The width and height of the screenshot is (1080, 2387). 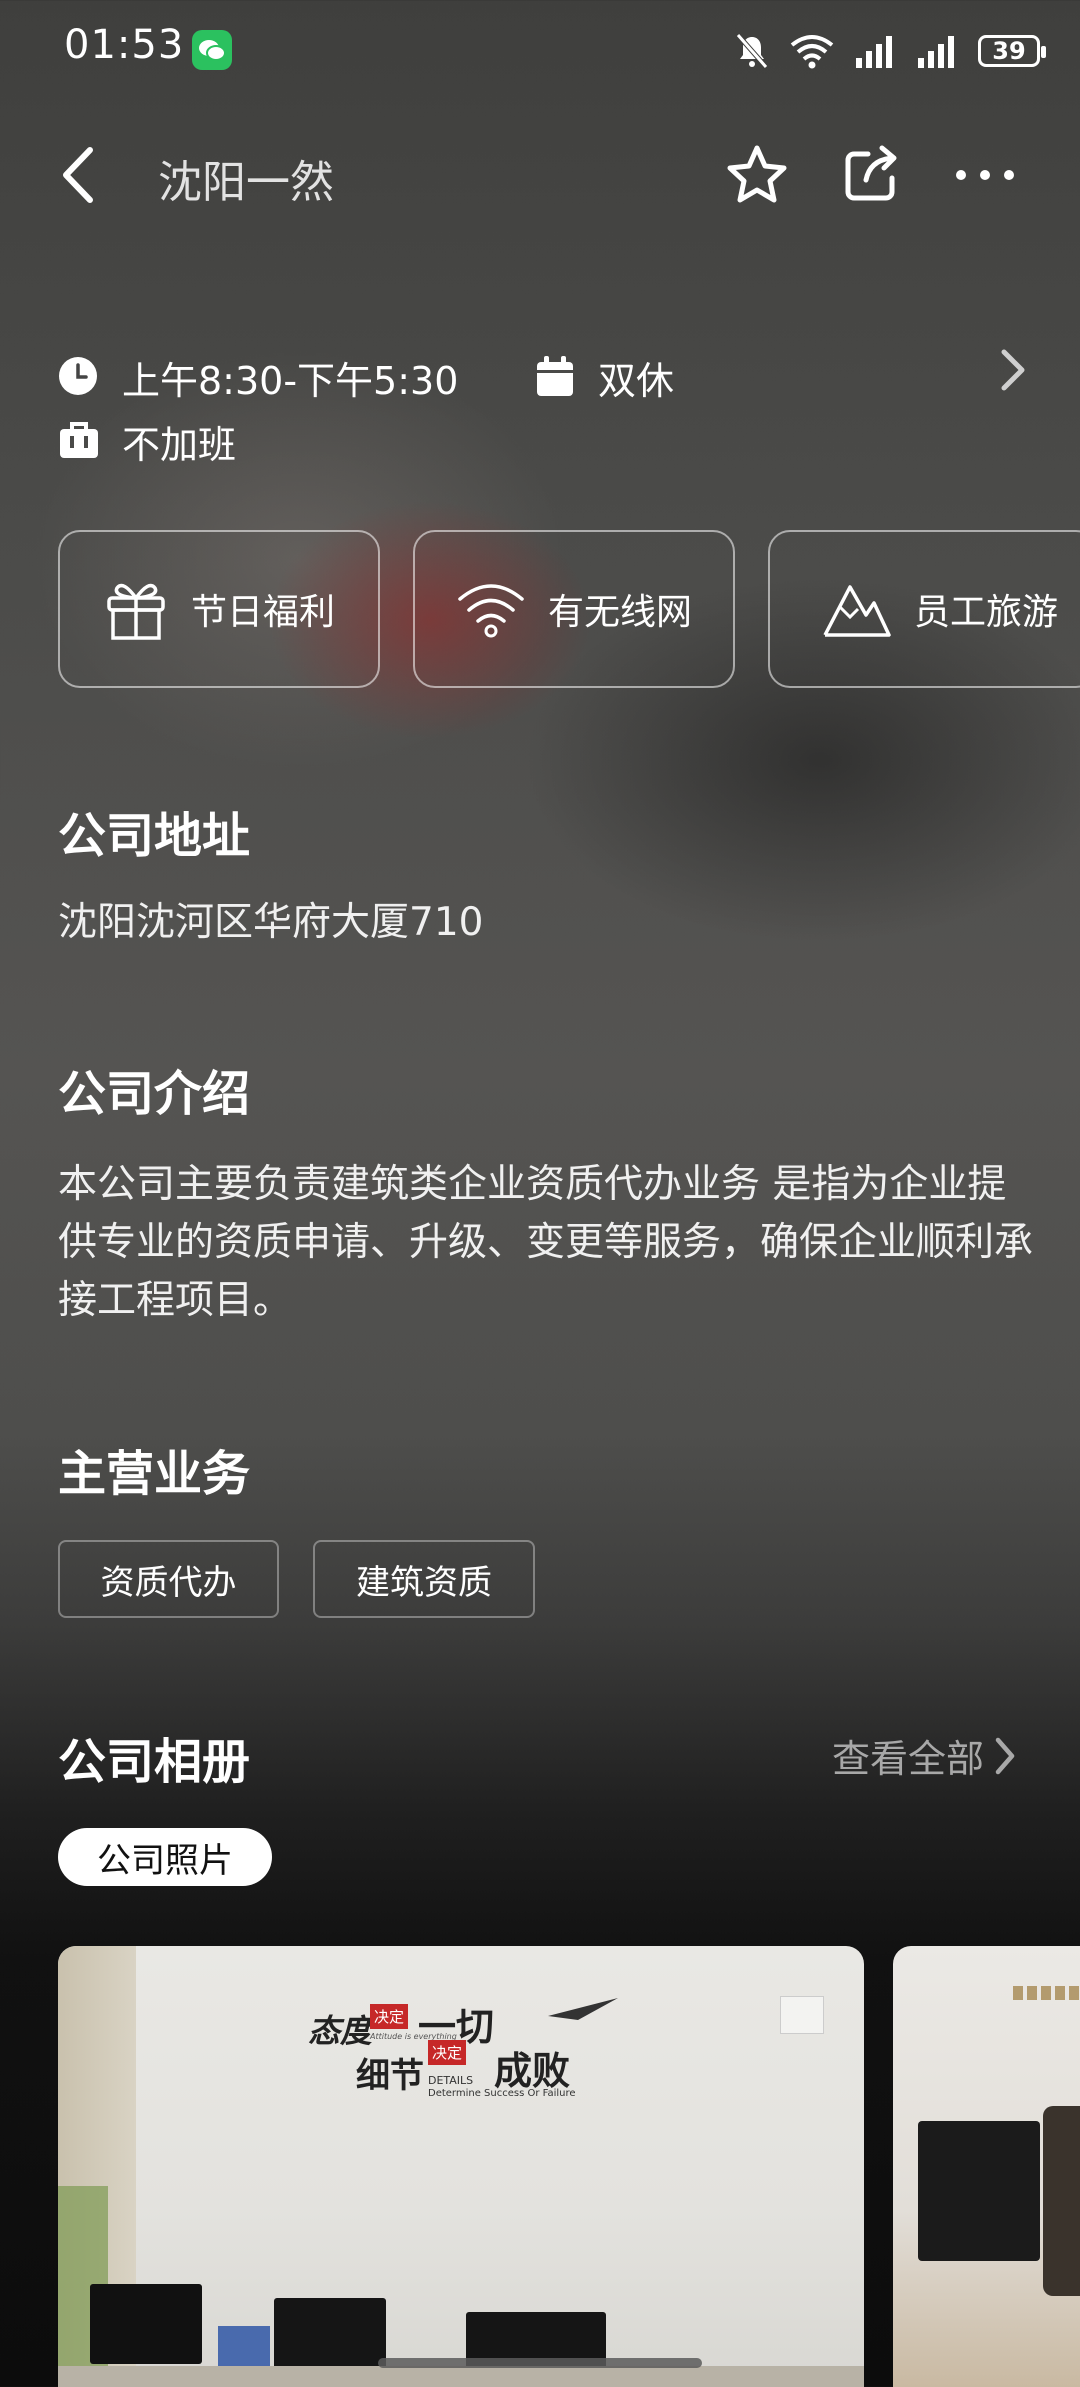 I want to click on section-title-address: 公司地址, so click(x=154, y=836).